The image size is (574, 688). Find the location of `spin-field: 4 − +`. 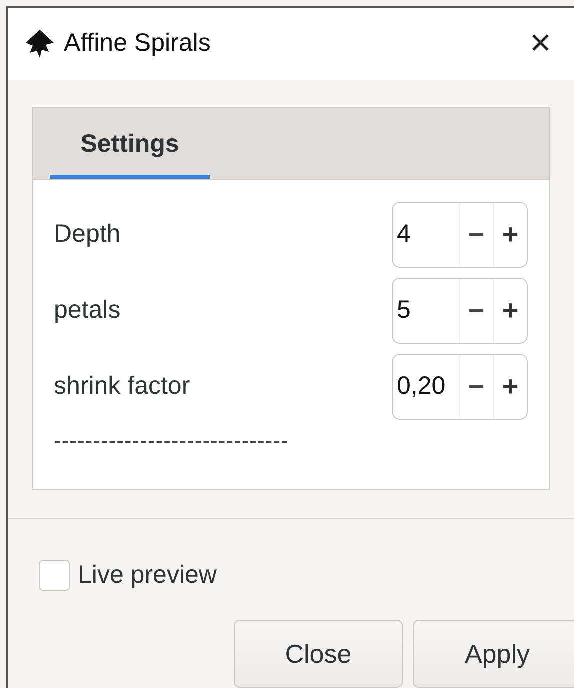

spin-field: 4 − + is located at coordinates (460, 235).